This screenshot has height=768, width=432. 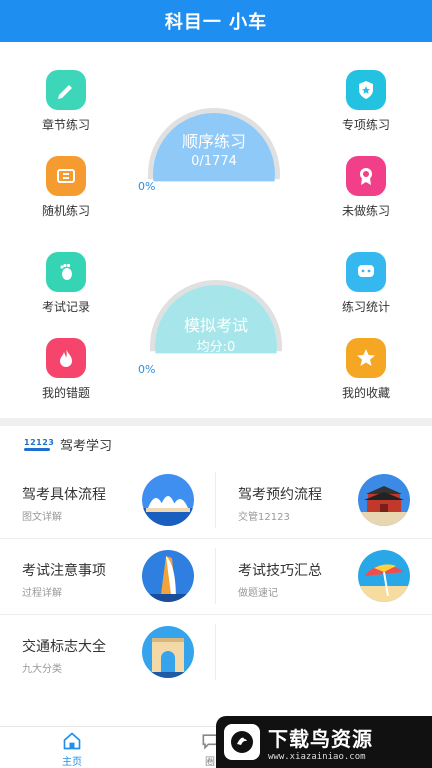 I want to click on shield-star-icon, so click(x=366, y=90).